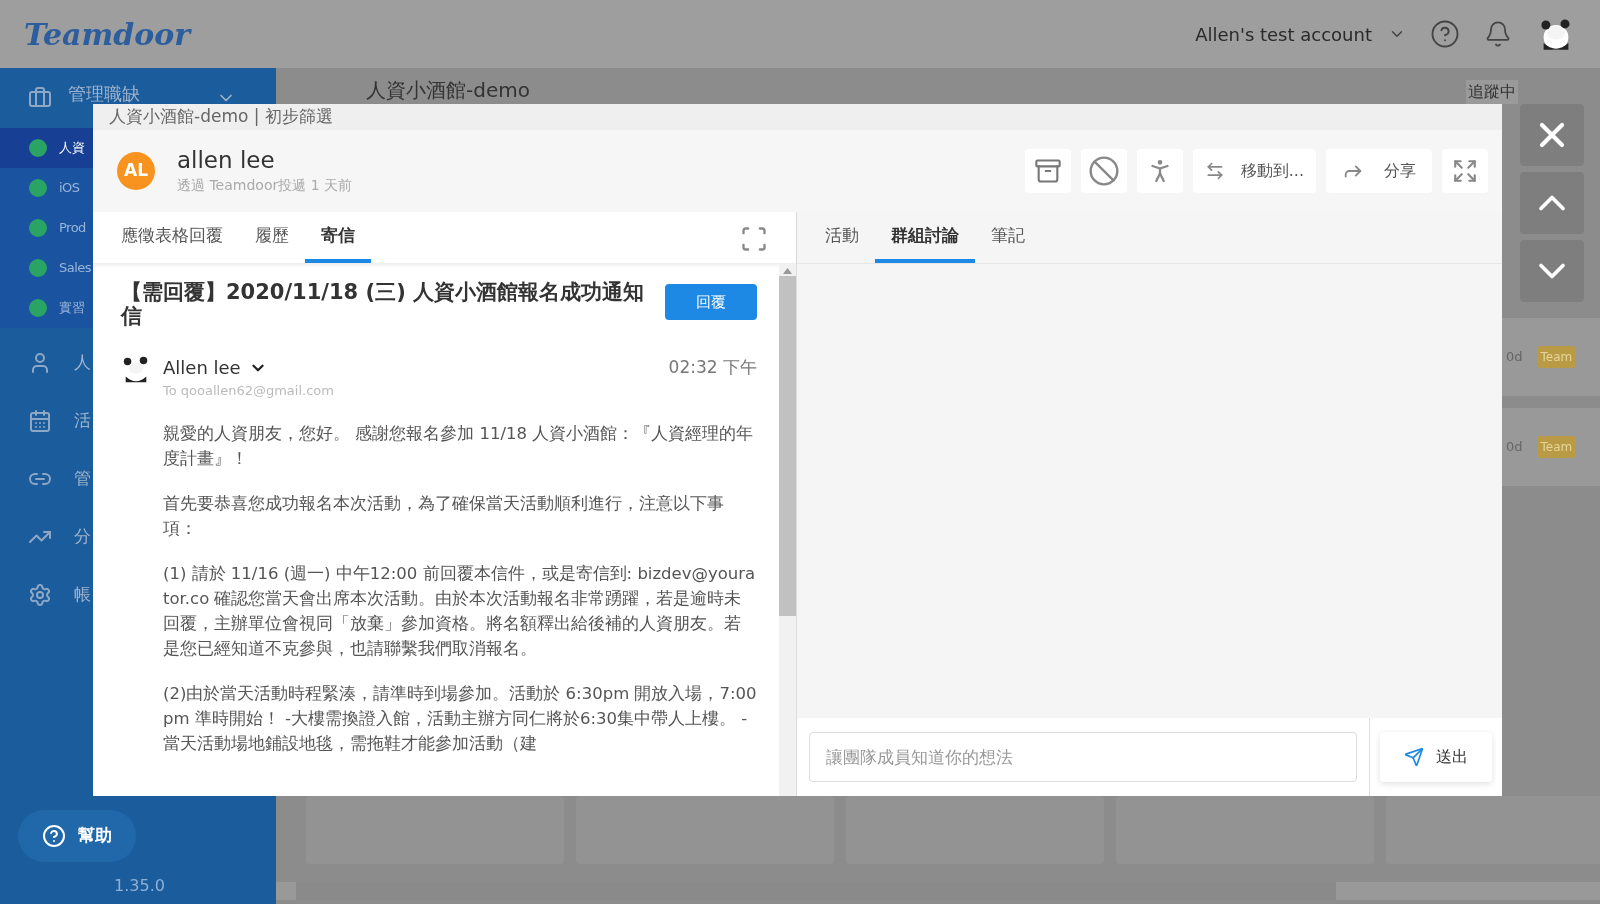 The width and height of the screenshot is (1600, 904). I want to click on candidate-name: allen lee, so click(226, 160).